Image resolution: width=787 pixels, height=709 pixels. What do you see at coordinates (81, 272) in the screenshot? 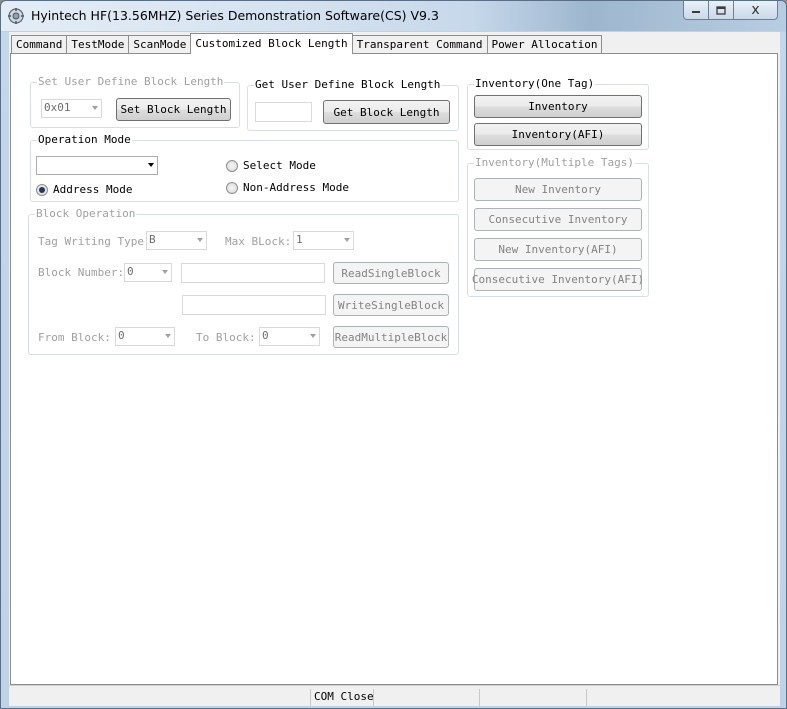
I see `block-number-label: Block Number:` at bounding box center [81, 272].